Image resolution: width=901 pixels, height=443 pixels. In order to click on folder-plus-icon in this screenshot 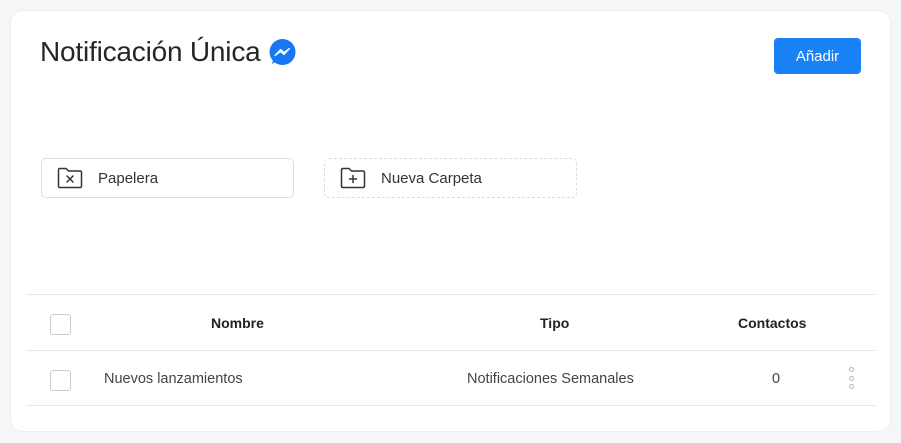, I will do `click(353, 178)`.